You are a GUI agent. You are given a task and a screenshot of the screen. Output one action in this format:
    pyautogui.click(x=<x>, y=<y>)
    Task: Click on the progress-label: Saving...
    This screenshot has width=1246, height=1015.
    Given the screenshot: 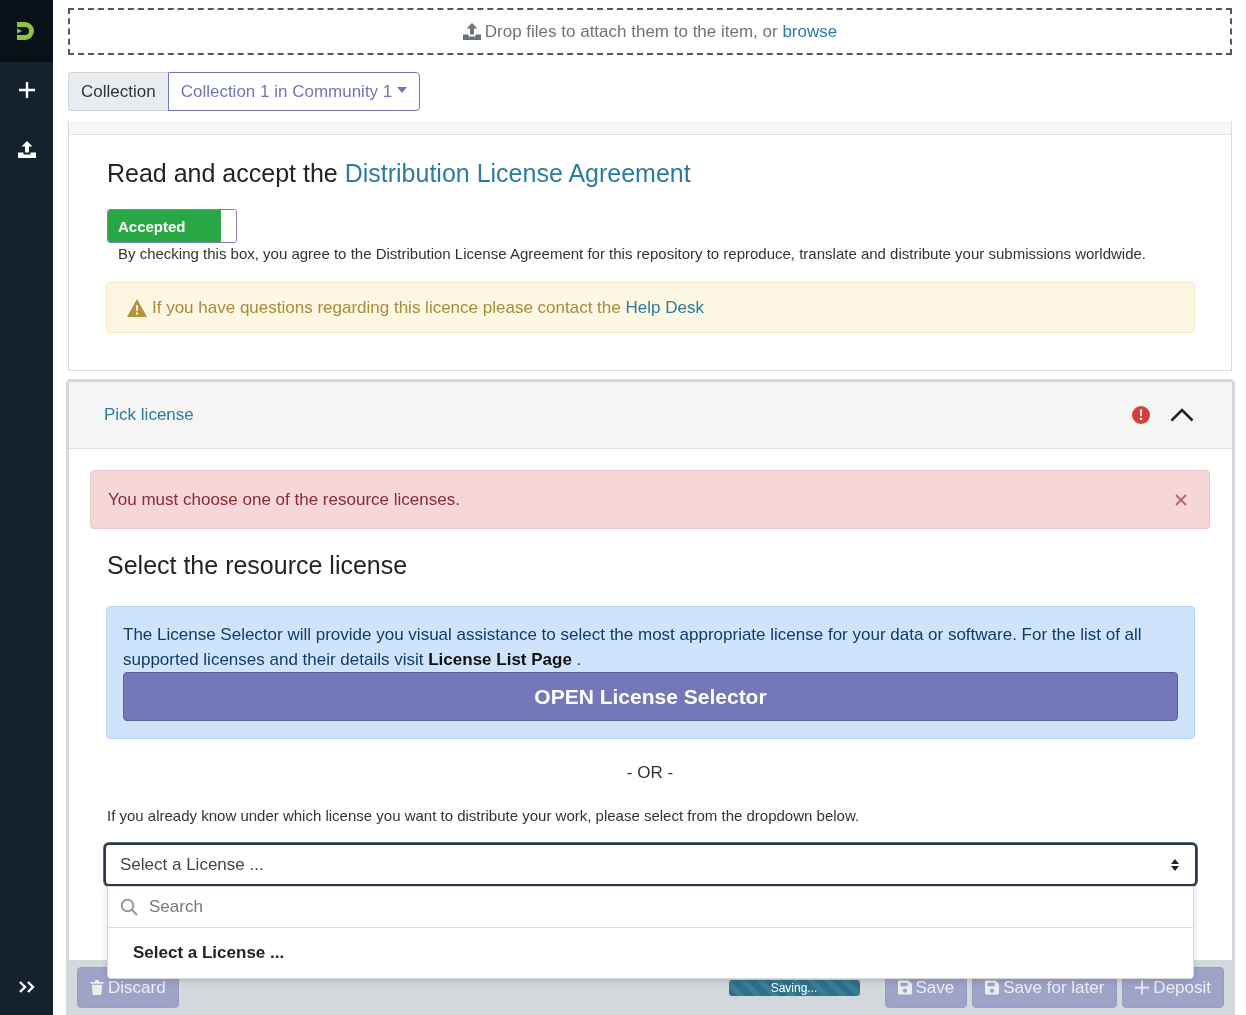 What is the action you would take?
    pyautogui.click(x=794, y=987)
    